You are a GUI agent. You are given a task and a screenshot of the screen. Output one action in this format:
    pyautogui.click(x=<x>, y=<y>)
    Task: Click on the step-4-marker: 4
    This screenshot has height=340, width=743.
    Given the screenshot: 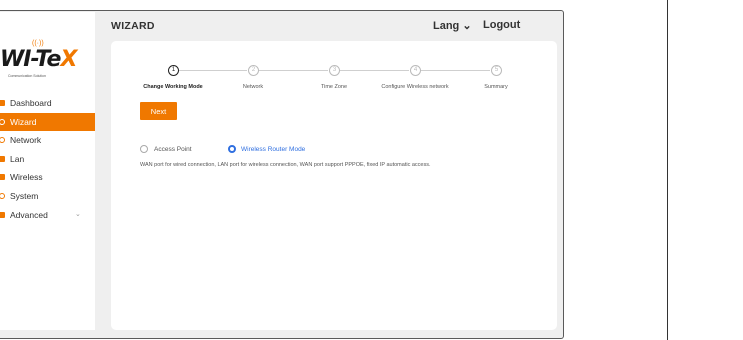 What is the action you would take?
    pyautogui.click(x=415, y=70)
    